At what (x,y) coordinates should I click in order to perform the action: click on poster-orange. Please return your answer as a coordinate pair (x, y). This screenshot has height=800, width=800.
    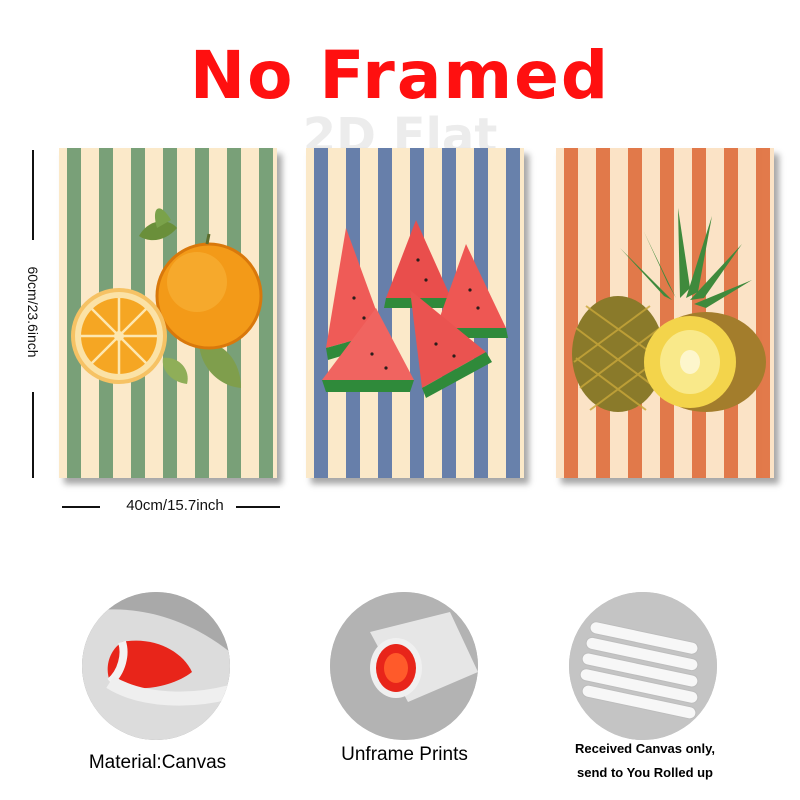
    Looking at the image, I should click on (168, 313).